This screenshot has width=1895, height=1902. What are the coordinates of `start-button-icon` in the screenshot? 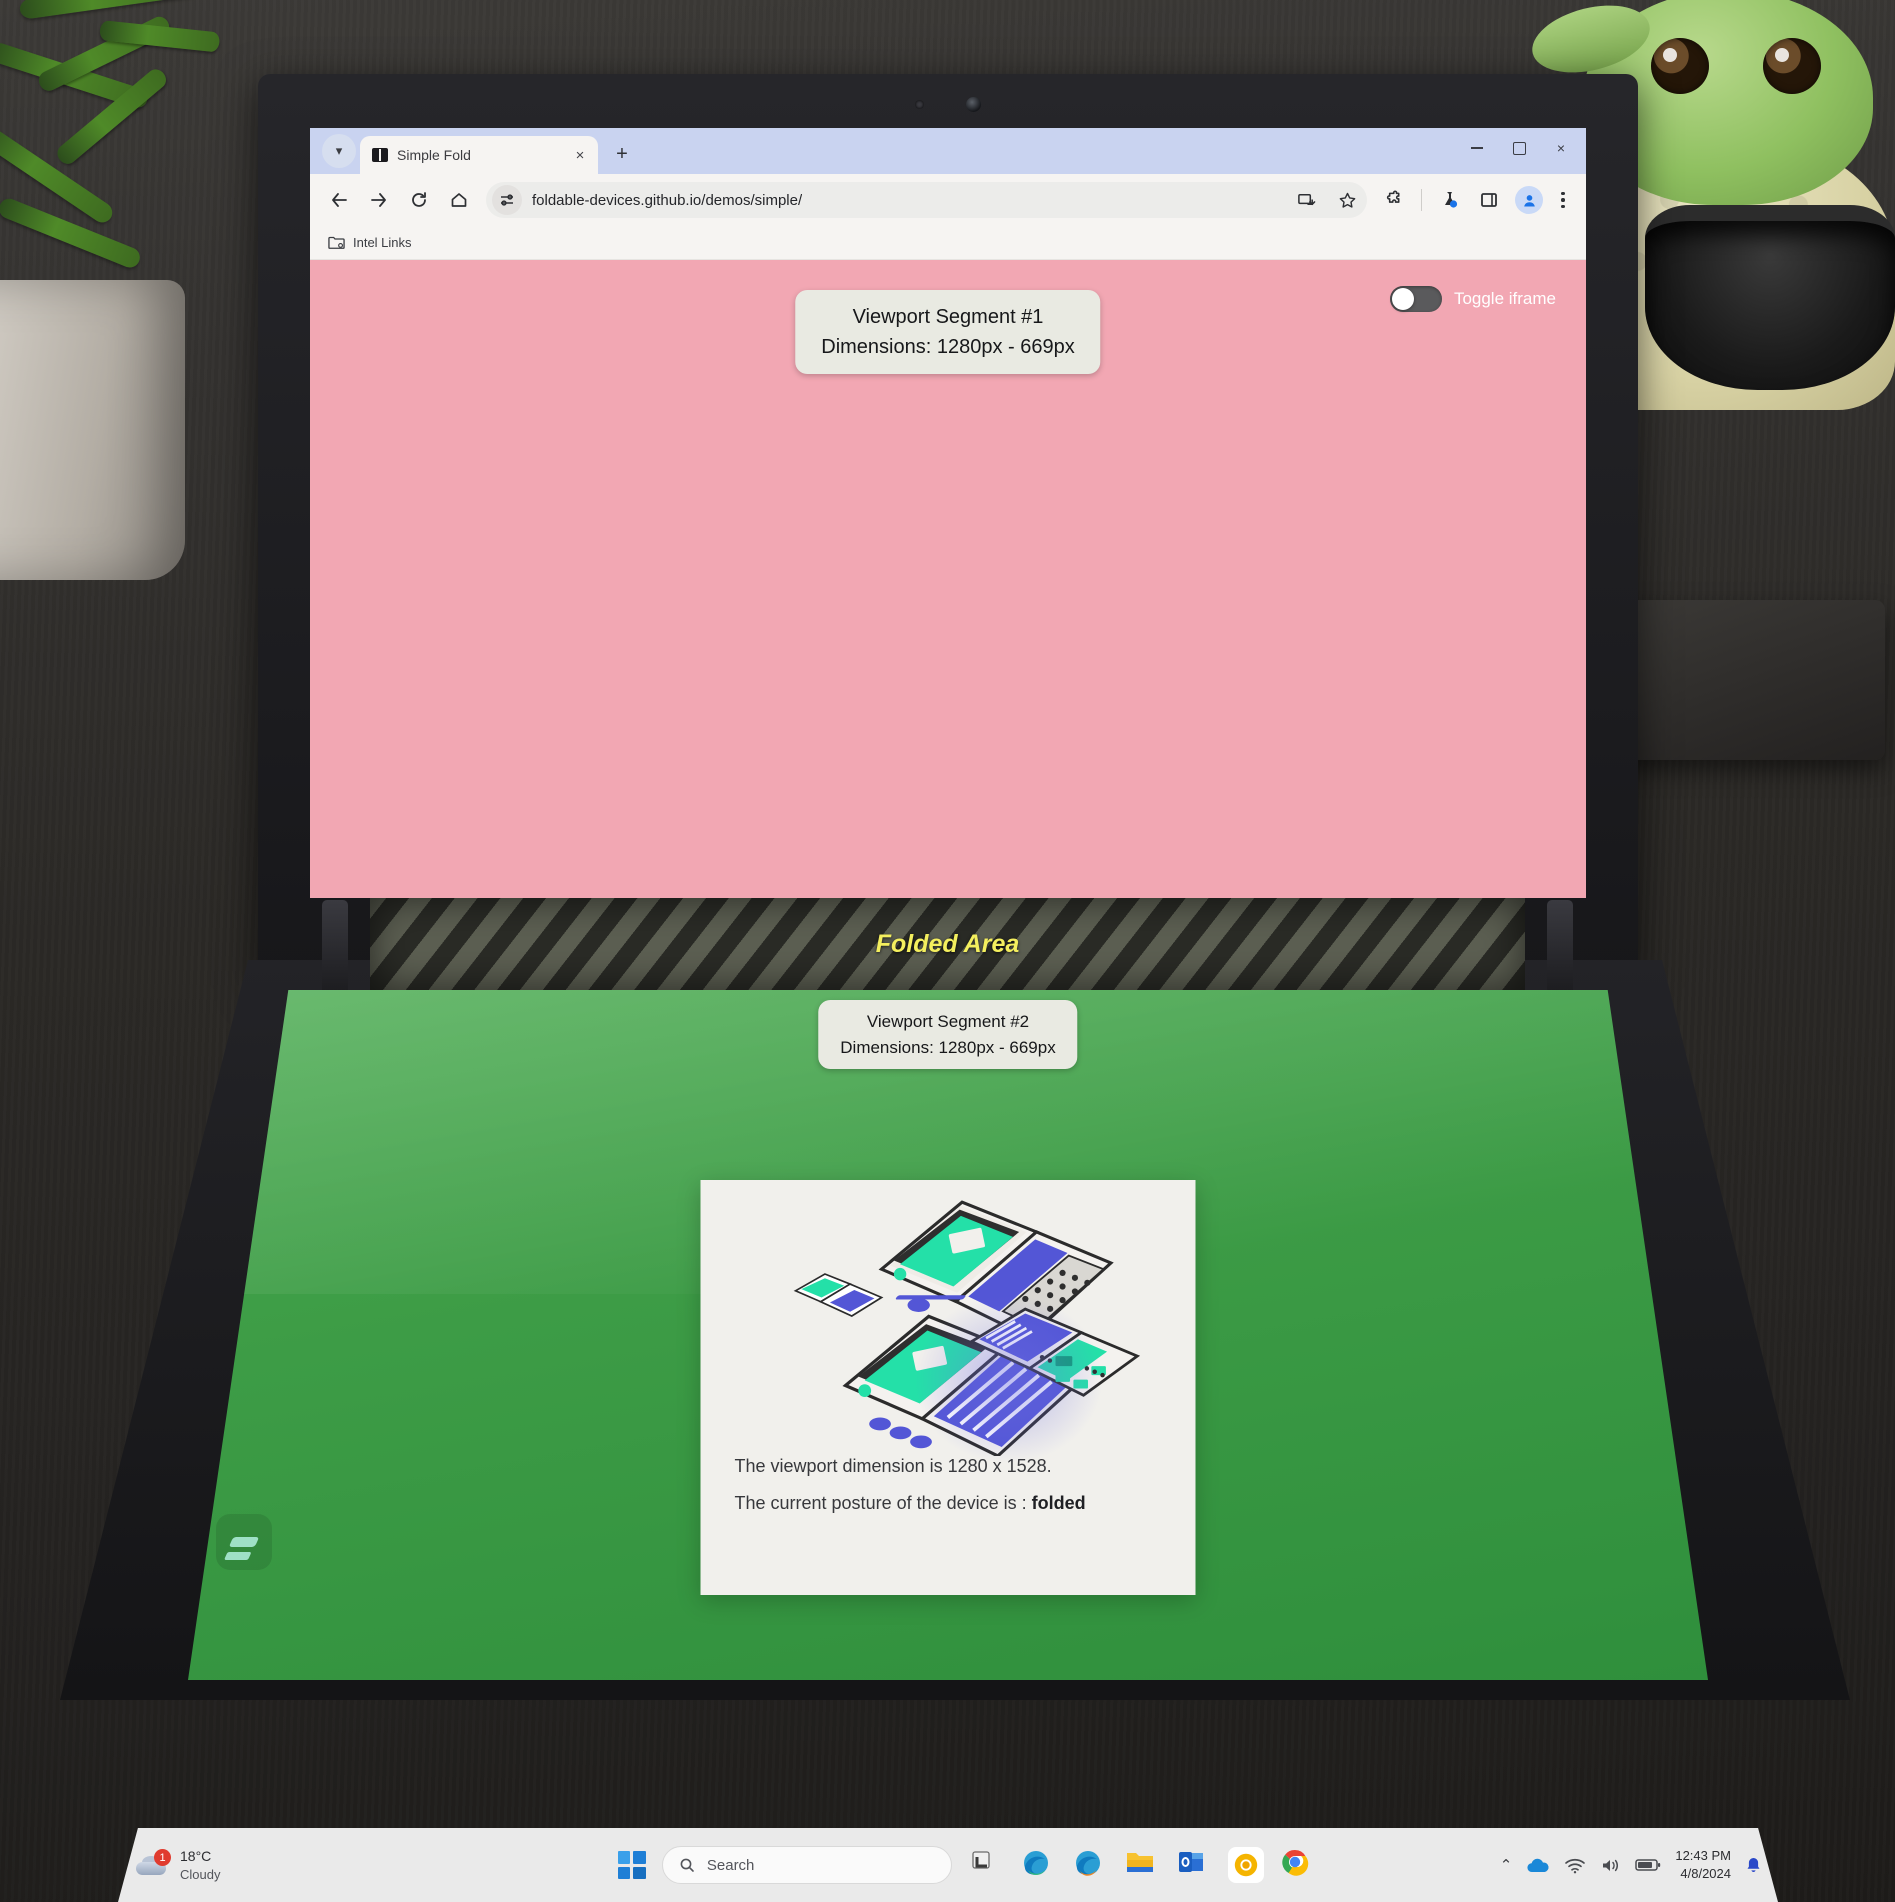 It's located at (631, 1865).